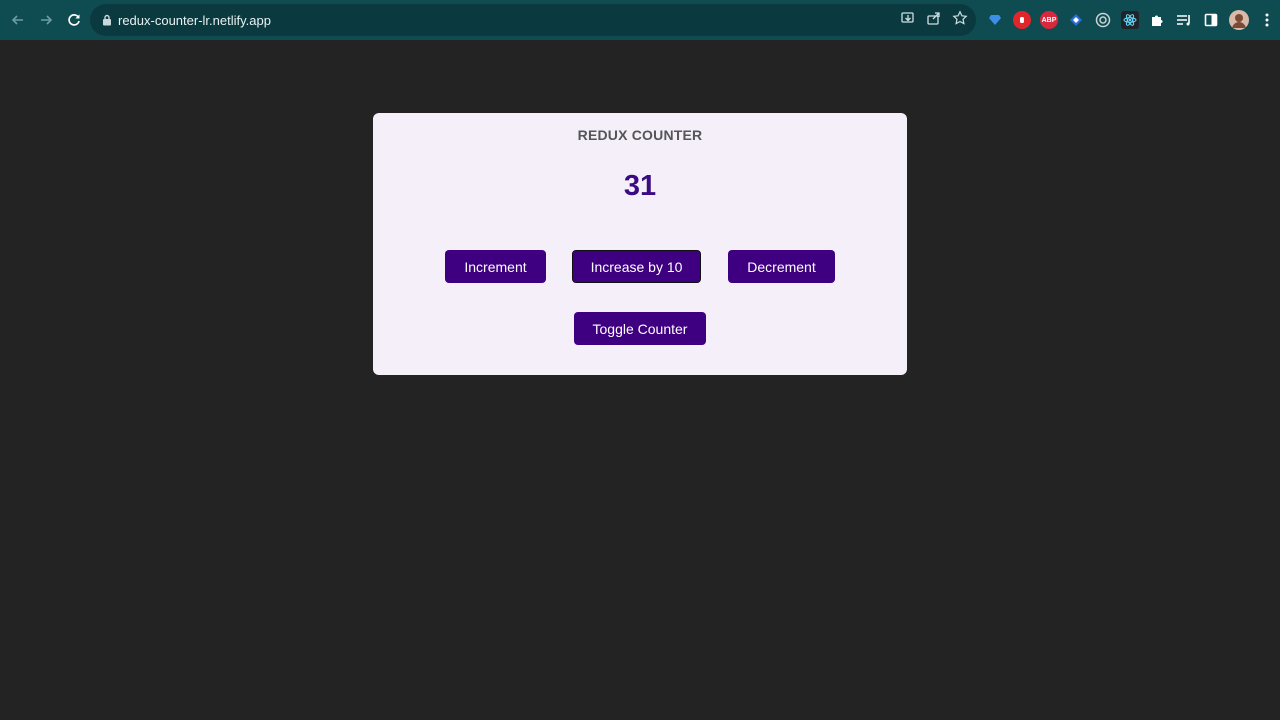  Describe the element at coordinates (1049, 20) in the screenshot. I see `abp-extension-icon: ABP` at that location.